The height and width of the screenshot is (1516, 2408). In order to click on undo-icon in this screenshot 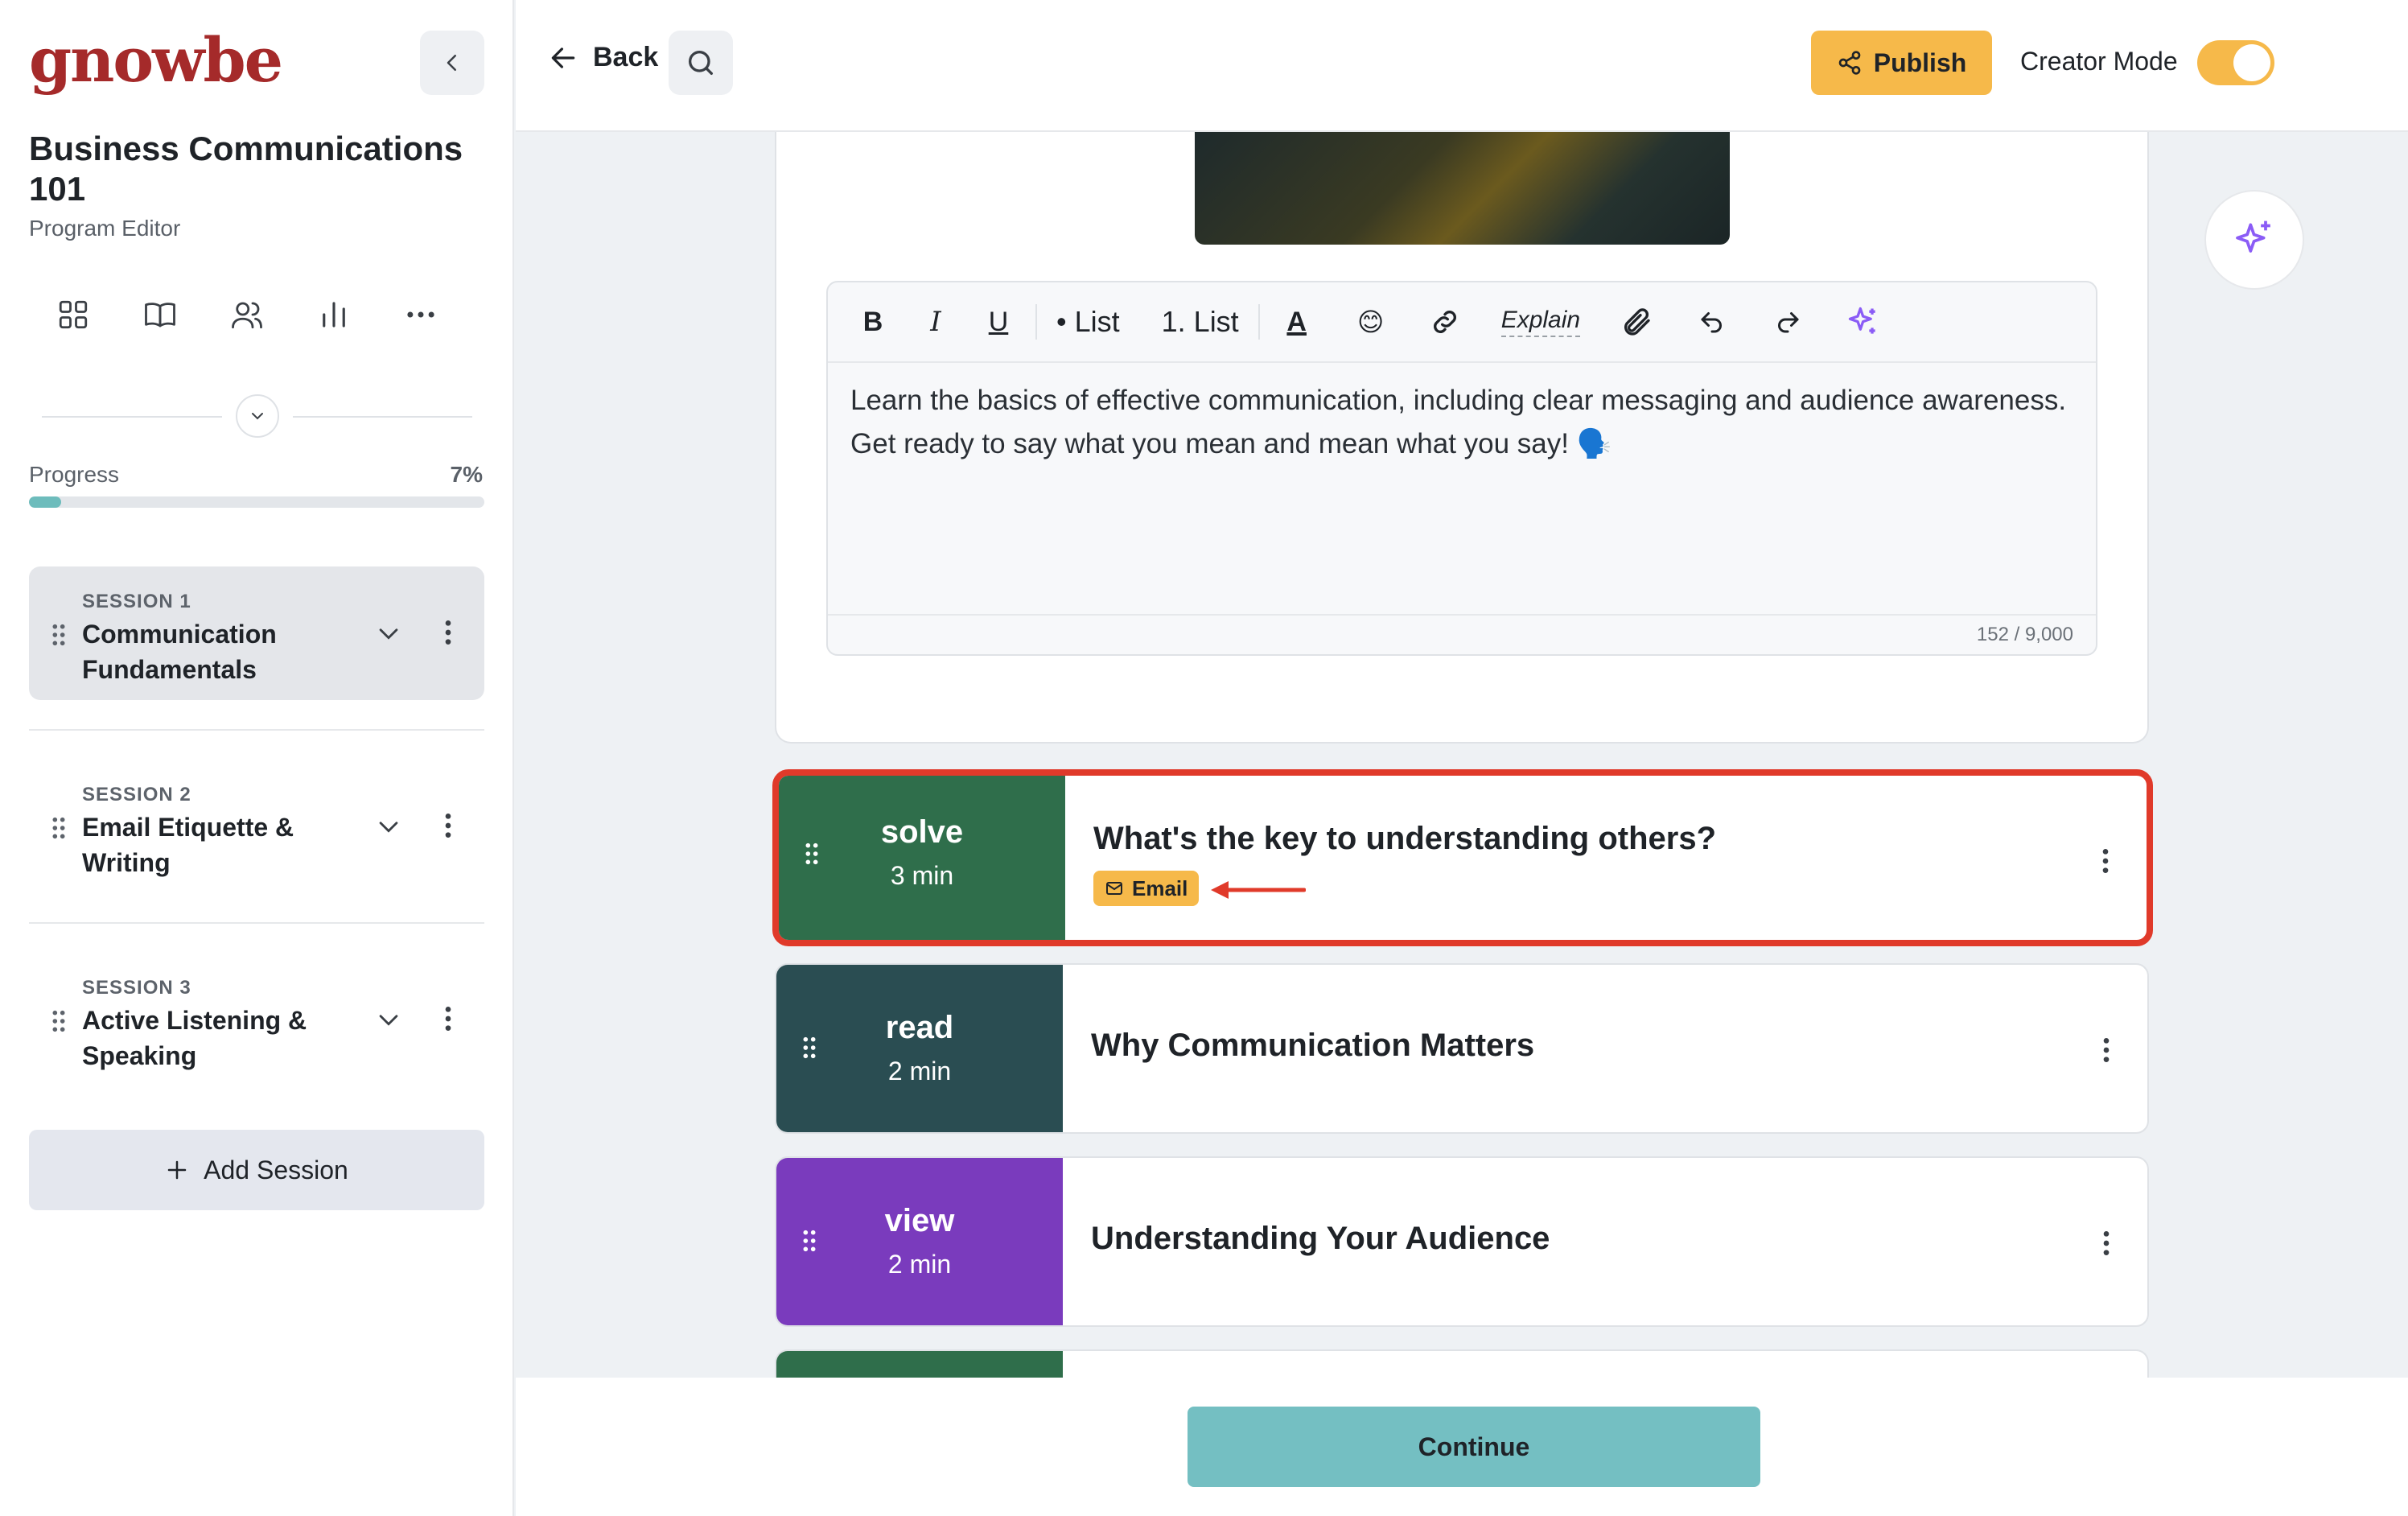, I will do `click(1712, 323)`.